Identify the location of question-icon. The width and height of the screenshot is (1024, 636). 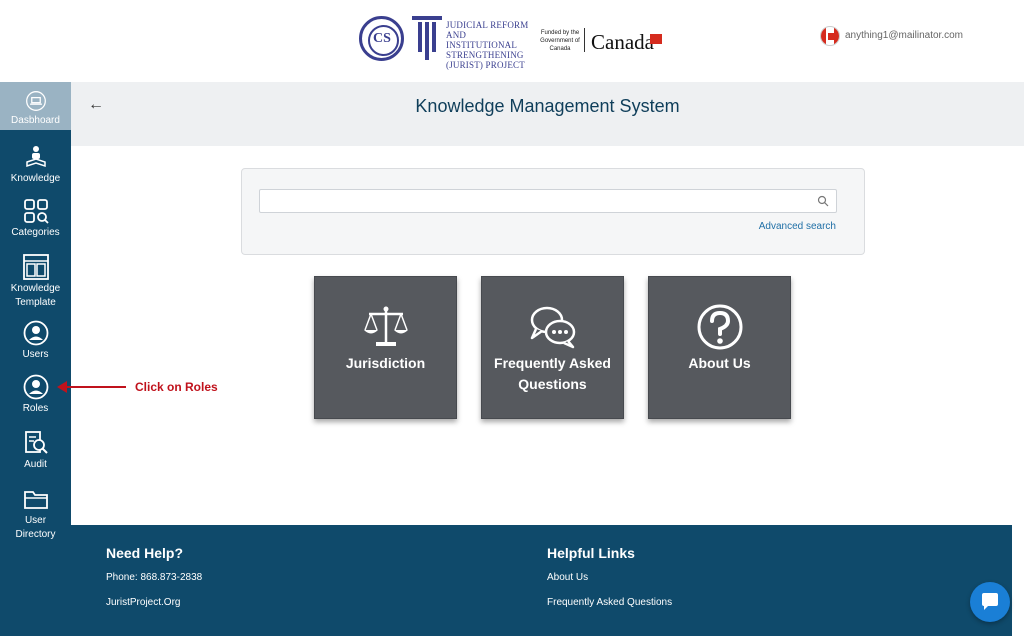
(719, 327).